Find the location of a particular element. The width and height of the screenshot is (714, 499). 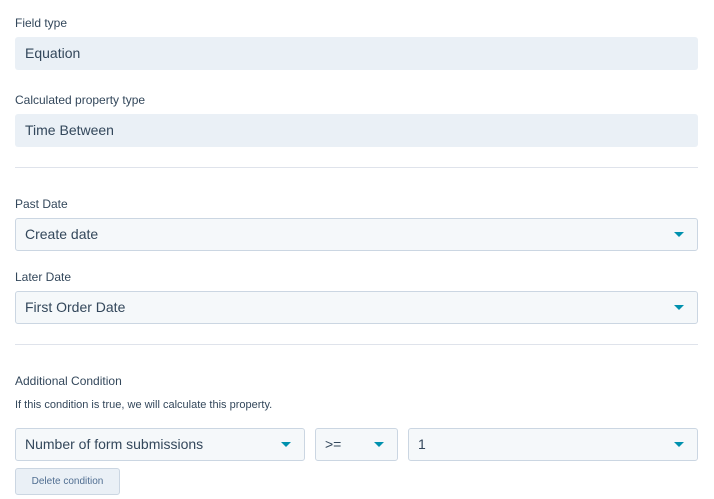

past-date-select: Create date is located at coordinates (356, 234).